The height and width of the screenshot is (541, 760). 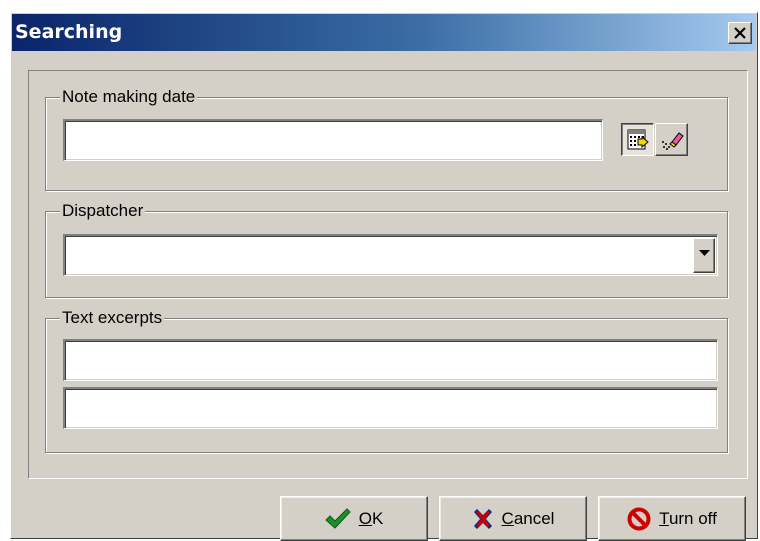 What do you see at coordinates (69, 32) in the screenshot?
I see `window-title: Searching` at bounding box center [69, 32].